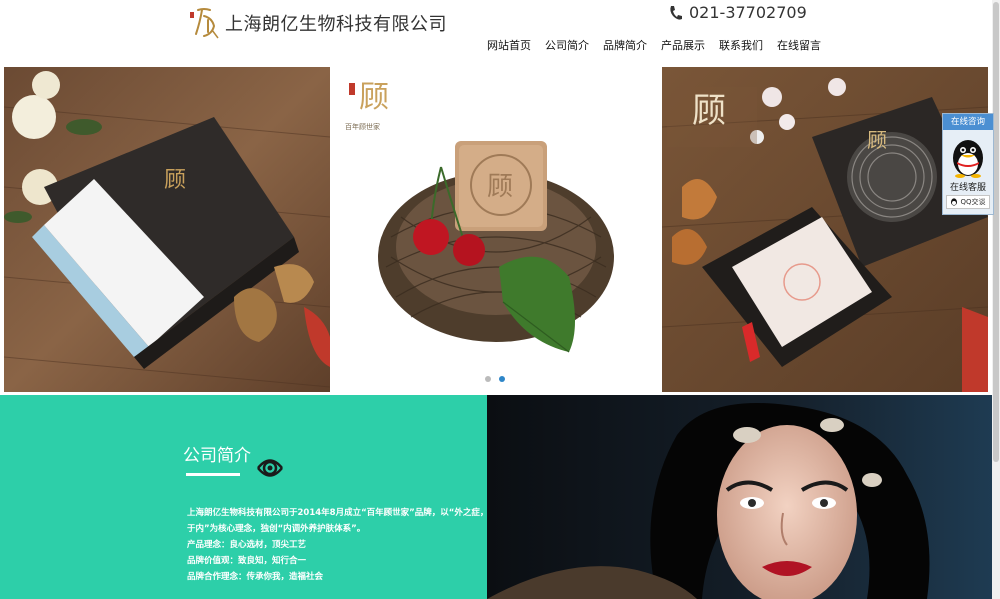  What do you see at coordinates (213, 474) in the screenshot?
I see `about-title-underline` at bounding box center [213, 474].